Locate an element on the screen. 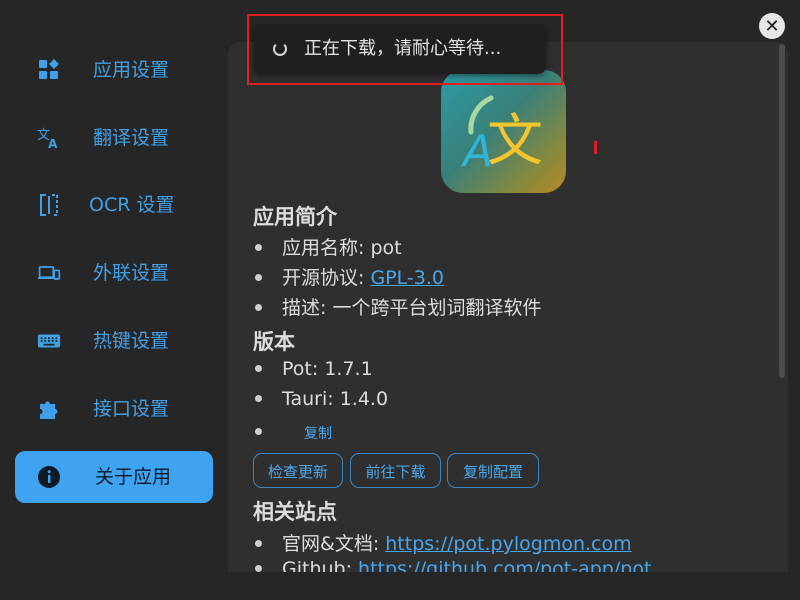 This screenshot has height=600, width=800. description-label: 描述: is located at coordinates (304, 308).